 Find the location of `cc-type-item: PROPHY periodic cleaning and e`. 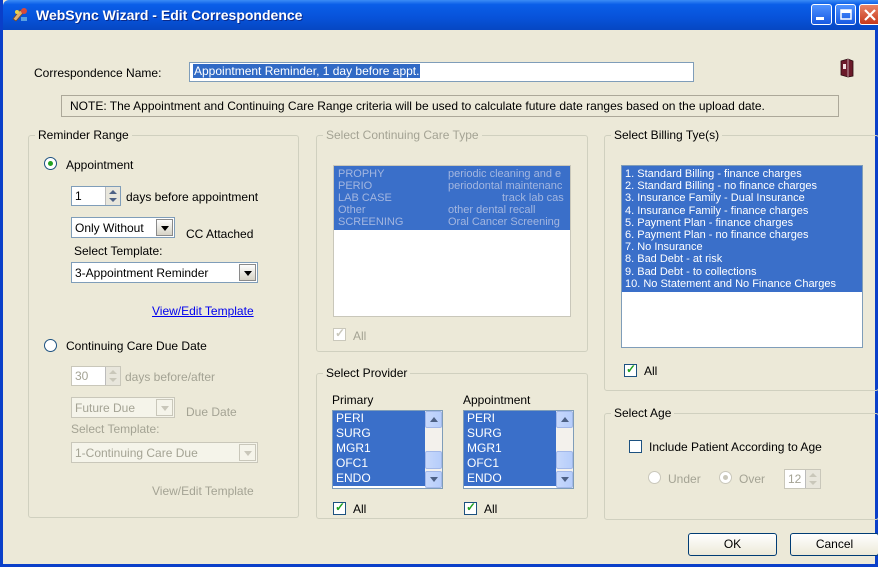

cc-type-item: PROPHY periodic cleaning and e is located at coordinates (452, 174).